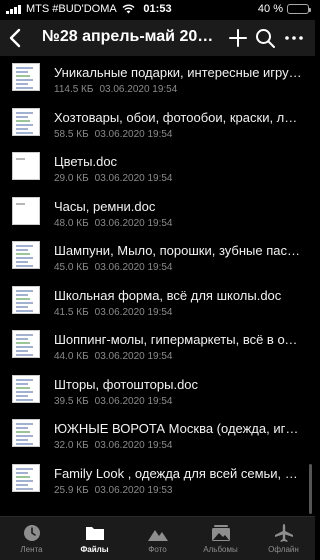  I want to click on tab-albums: Альбомы, so click(220, 538).